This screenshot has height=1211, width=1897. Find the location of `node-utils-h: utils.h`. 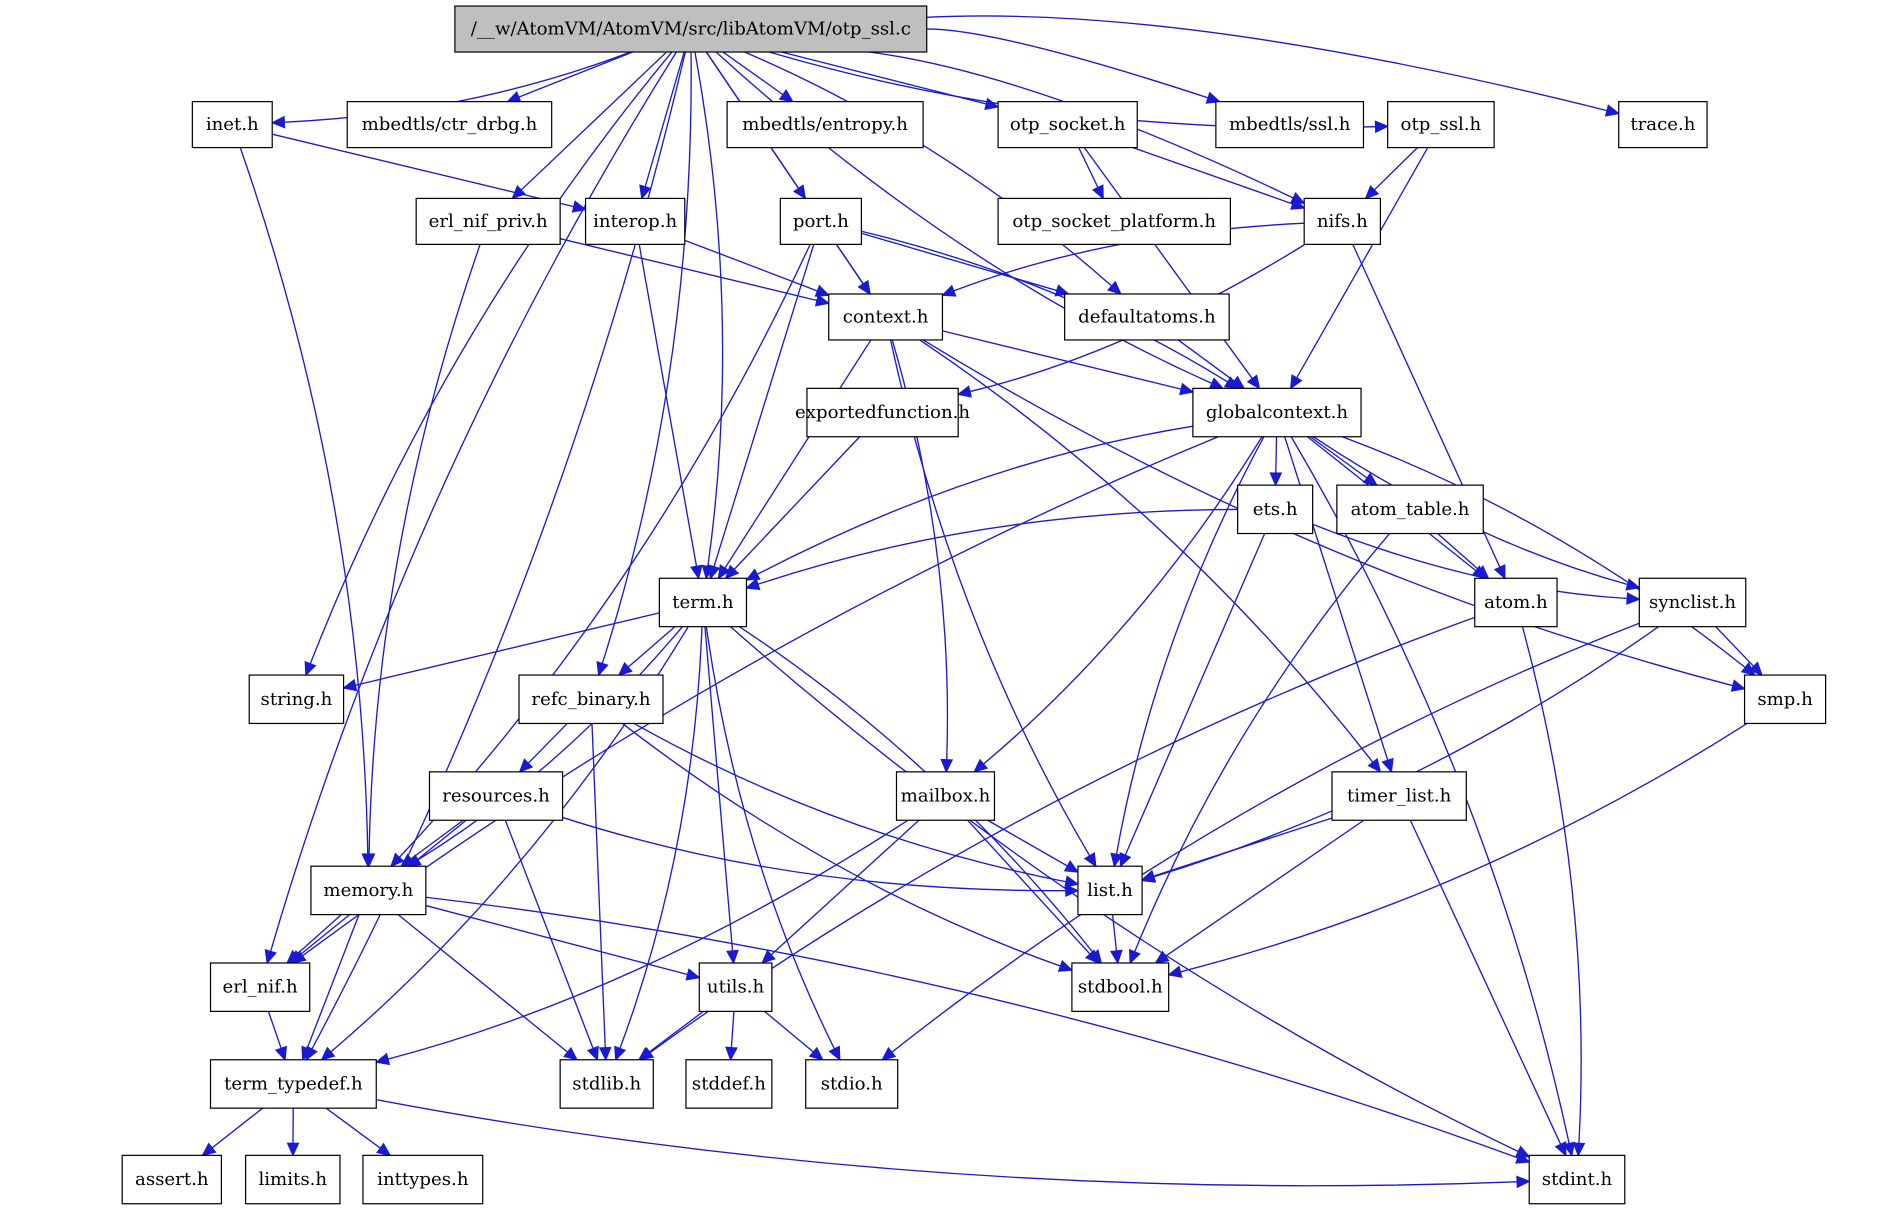

node-utils-h: utils.h is located at coordinates (735, 987).